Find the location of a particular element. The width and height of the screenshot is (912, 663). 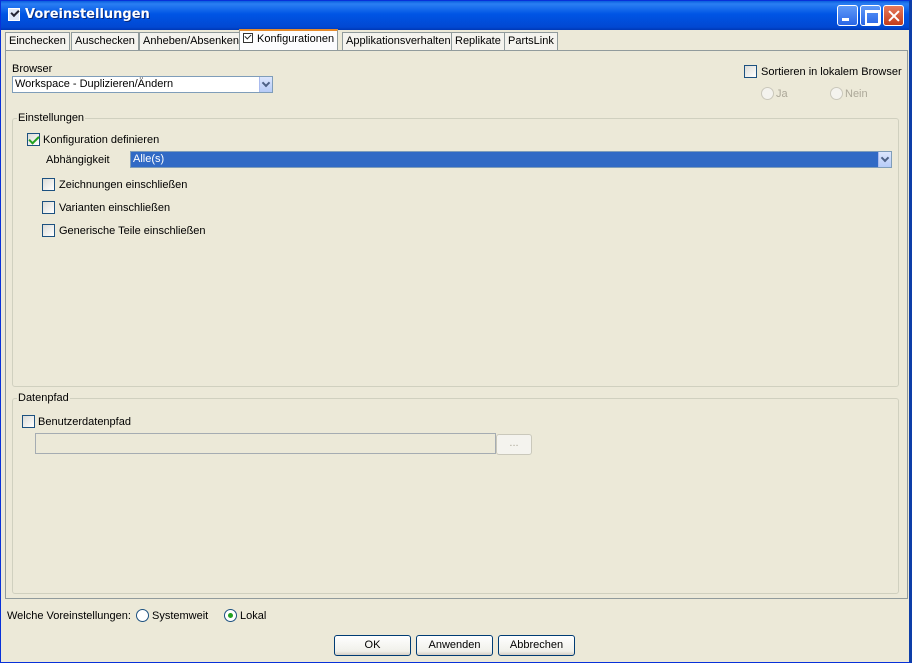

checklist-icon is located at coordinates (248, 38).